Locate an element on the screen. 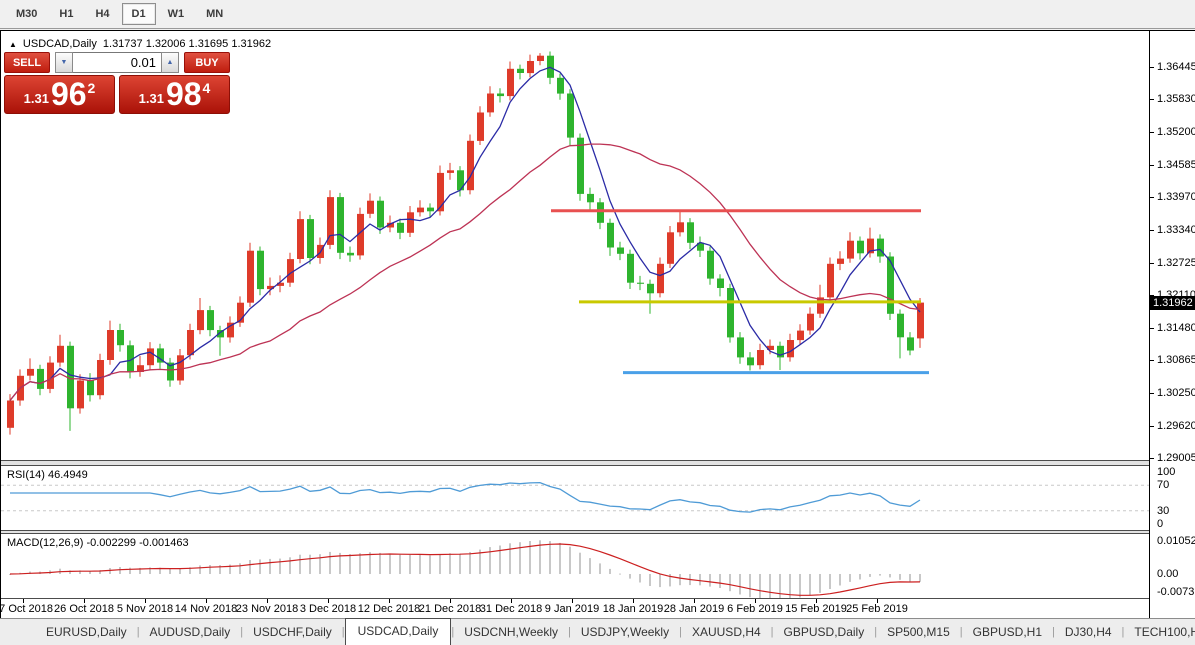 The image size is (1195, 645). macd-pane: MACD(12,26,9) -0.002299 -0.001463 is located at coordinates (575, 566).